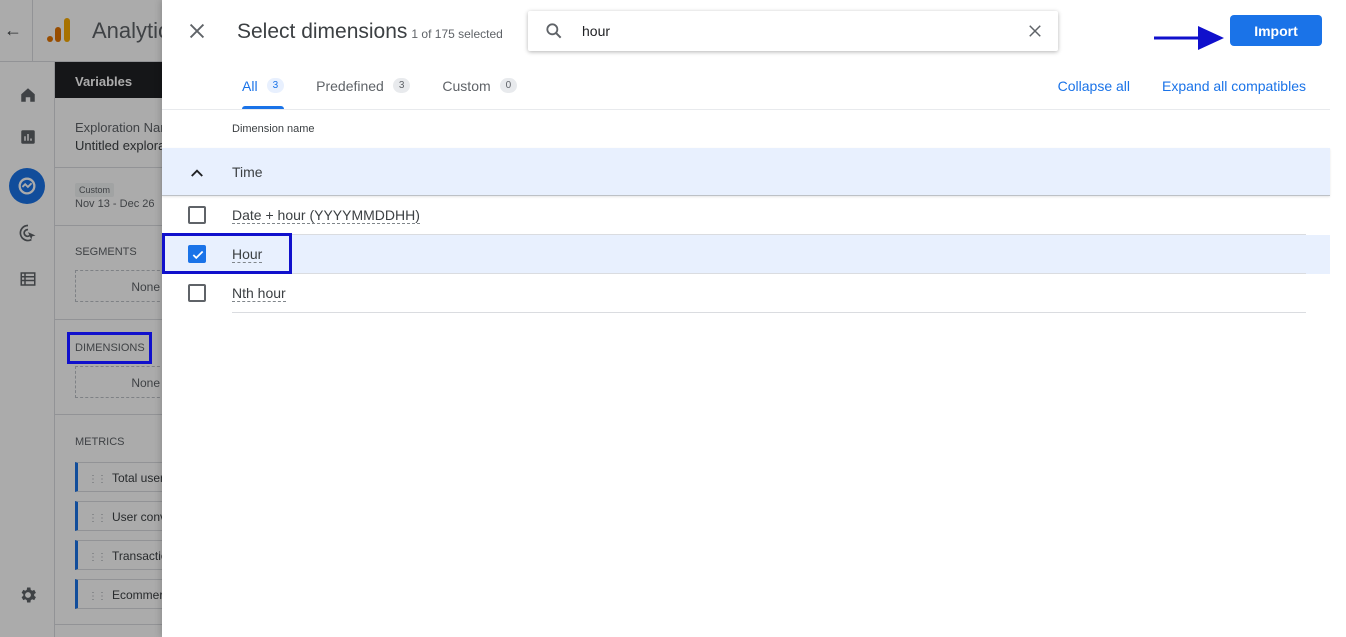 This screenshot has width=1346, height=637. I want to click on annotation-arrow-icon, so click(1189, 38).